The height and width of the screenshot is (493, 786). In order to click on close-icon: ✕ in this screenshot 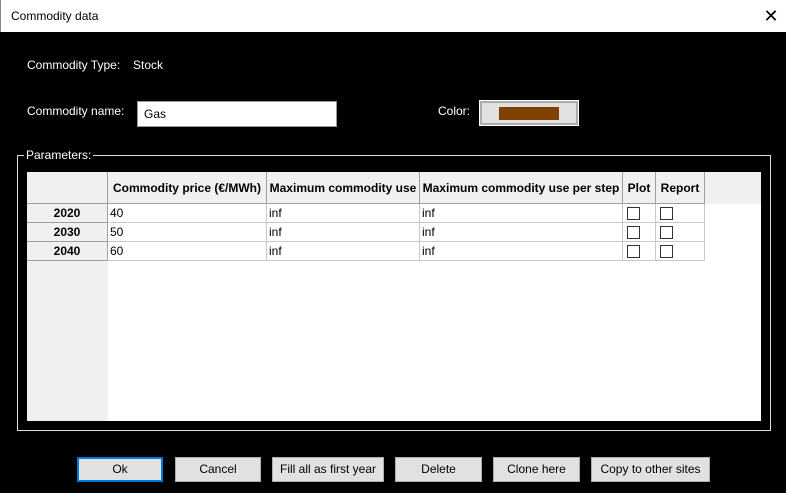, I will do `click(771, 16)`.